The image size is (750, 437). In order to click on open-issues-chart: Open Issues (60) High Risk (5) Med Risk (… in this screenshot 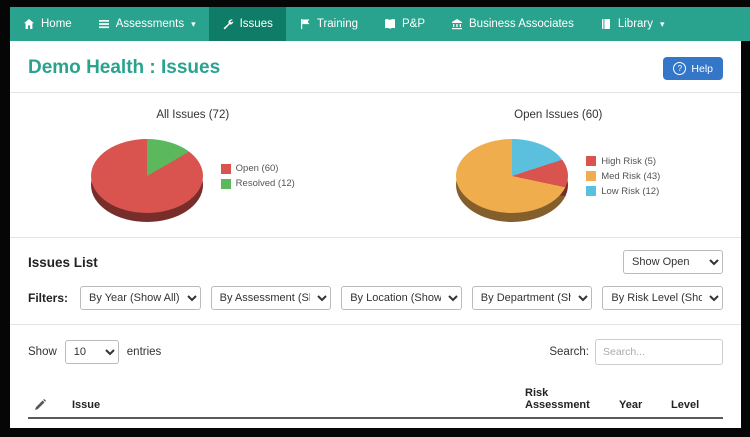, I will do `click(559, 165)`.